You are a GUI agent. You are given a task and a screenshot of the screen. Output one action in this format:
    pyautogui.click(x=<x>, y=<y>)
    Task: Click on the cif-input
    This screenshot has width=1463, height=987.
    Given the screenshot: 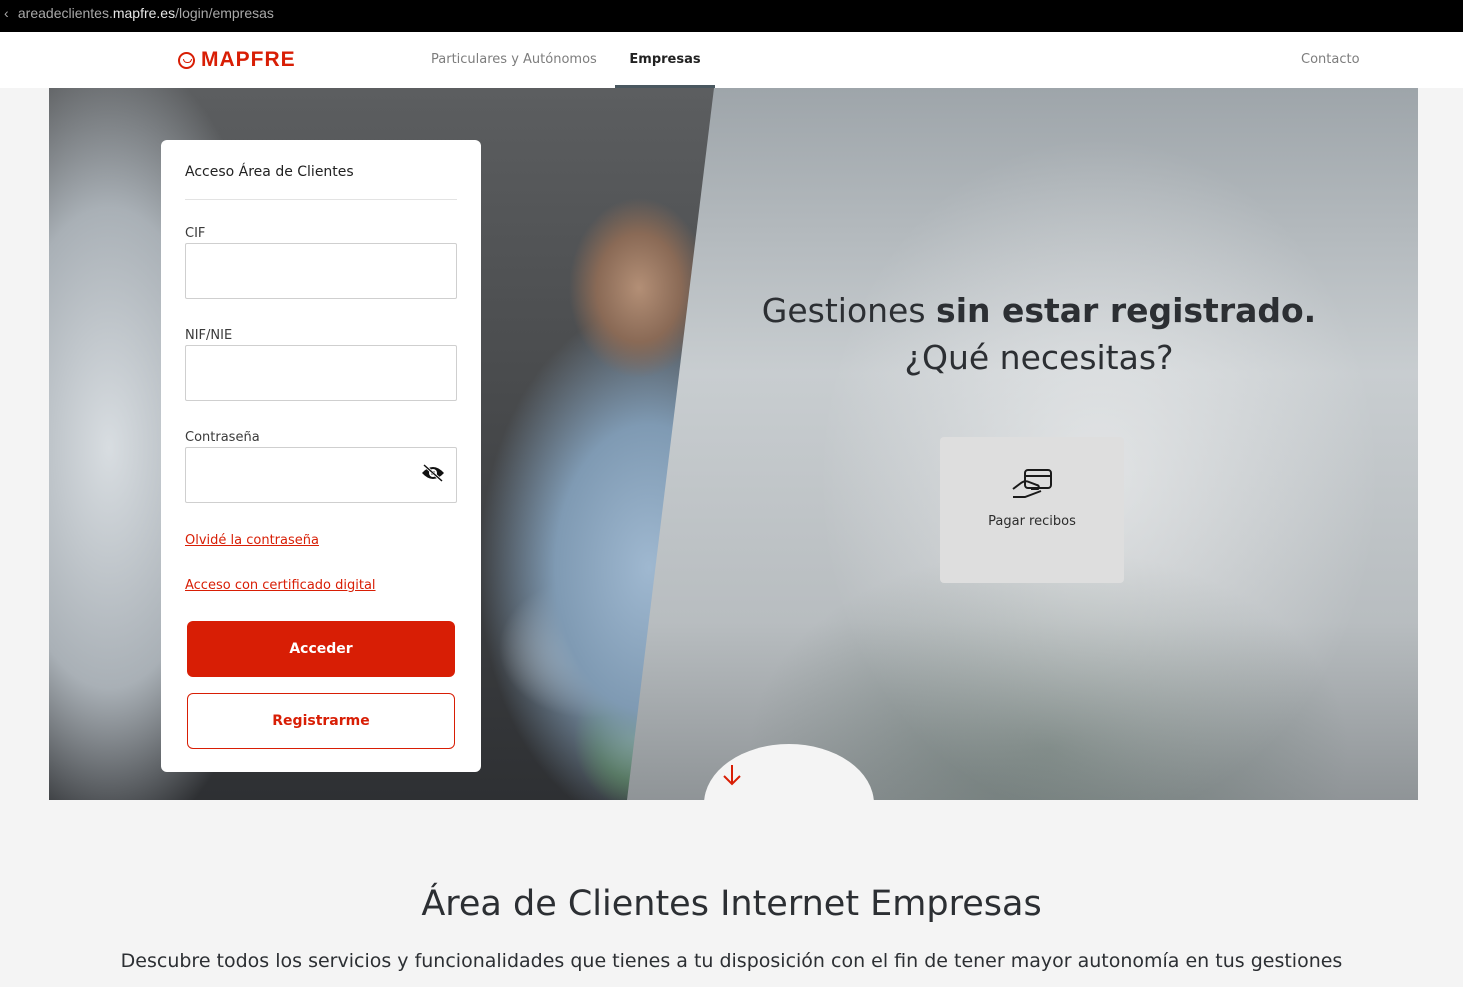 What is the action you would take?
    pyautogui.click(x=321, y=271)
    